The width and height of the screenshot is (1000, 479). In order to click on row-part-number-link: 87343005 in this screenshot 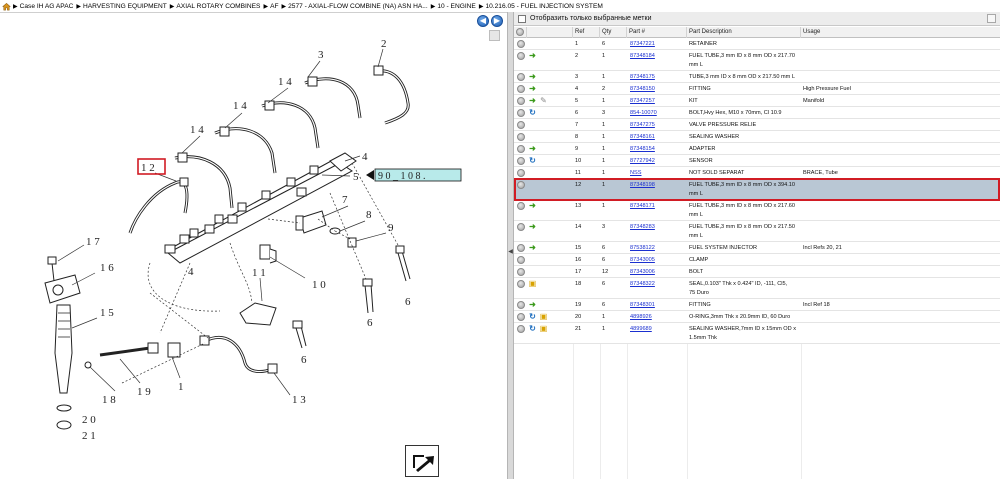, I will do `click(658, 260)`.